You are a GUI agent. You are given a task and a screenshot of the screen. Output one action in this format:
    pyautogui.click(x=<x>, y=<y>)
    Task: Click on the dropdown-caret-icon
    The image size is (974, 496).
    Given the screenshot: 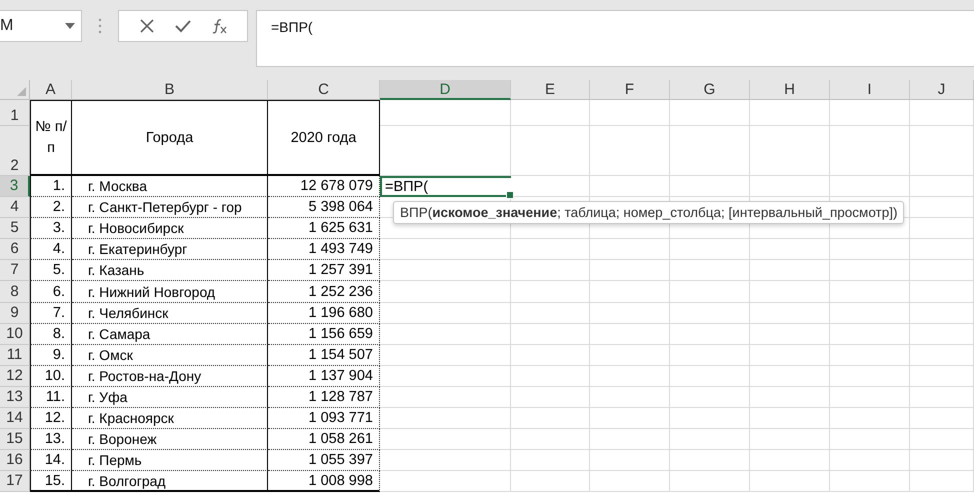 What is the action you would take?
    pyautogui.click(x=70, y=26)
    